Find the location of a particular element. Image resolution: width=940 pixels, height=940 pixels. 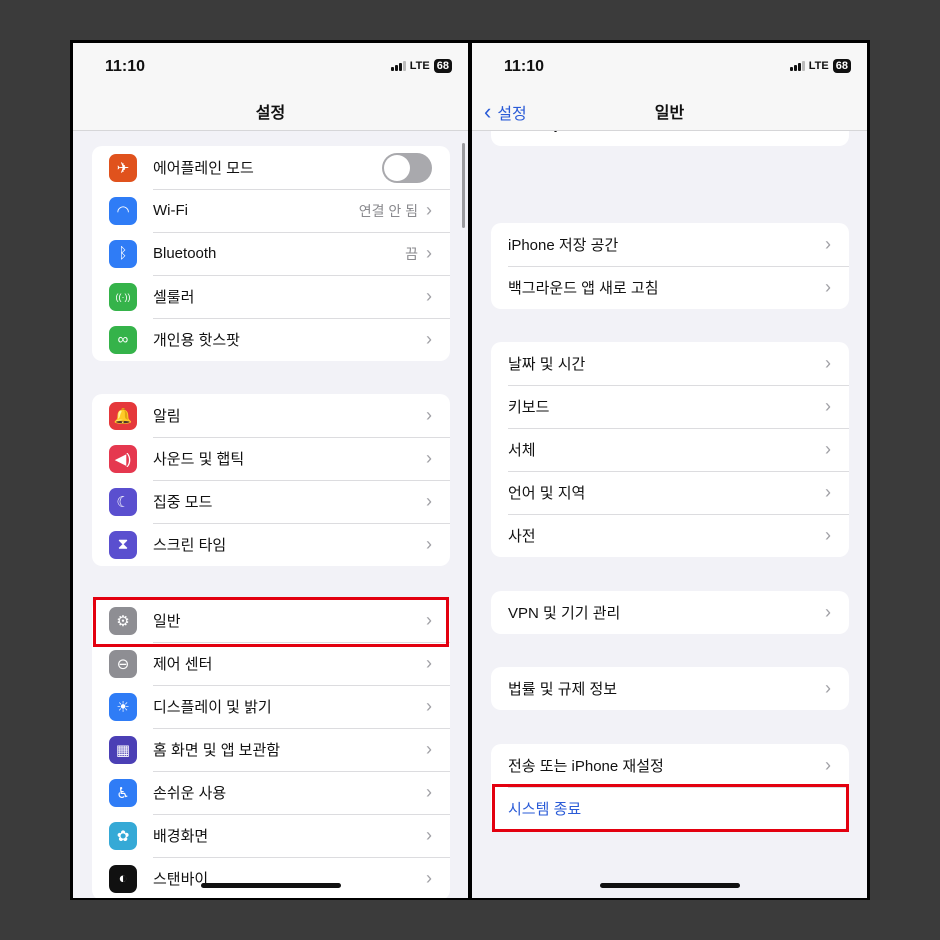

list-item: 날짜 및 시간 › is located at coordinates (670, 363).